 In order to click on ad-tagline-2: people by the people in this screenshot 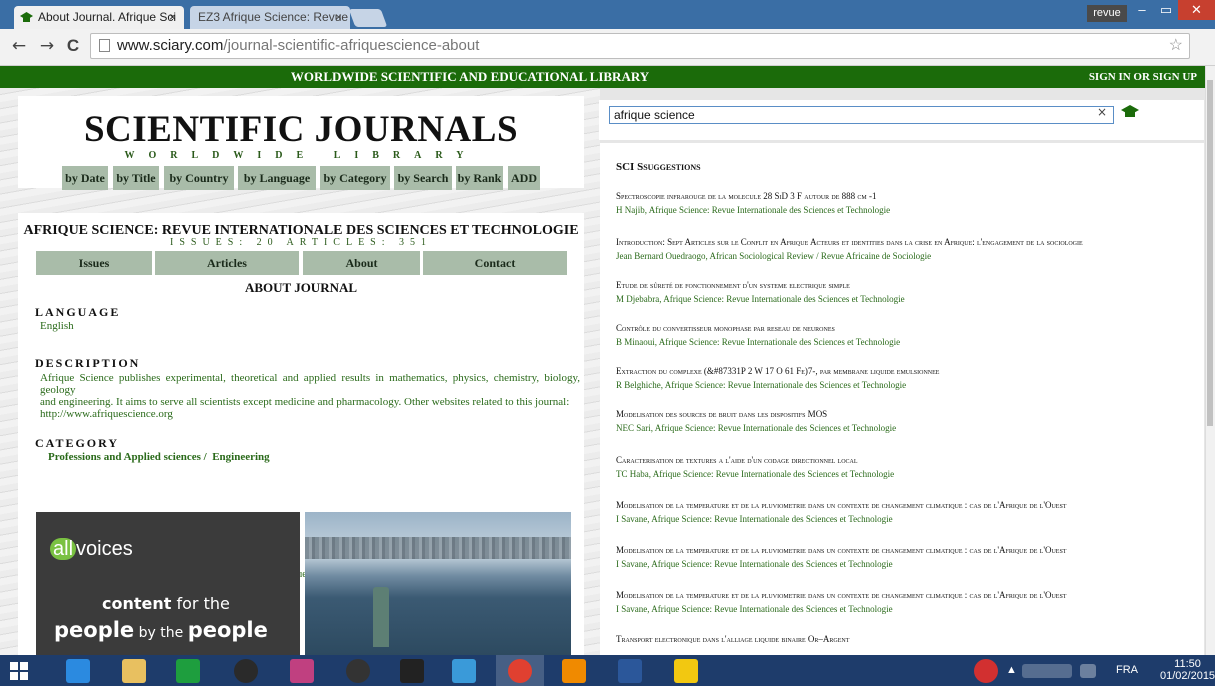, I will do `click(161, 630)`.